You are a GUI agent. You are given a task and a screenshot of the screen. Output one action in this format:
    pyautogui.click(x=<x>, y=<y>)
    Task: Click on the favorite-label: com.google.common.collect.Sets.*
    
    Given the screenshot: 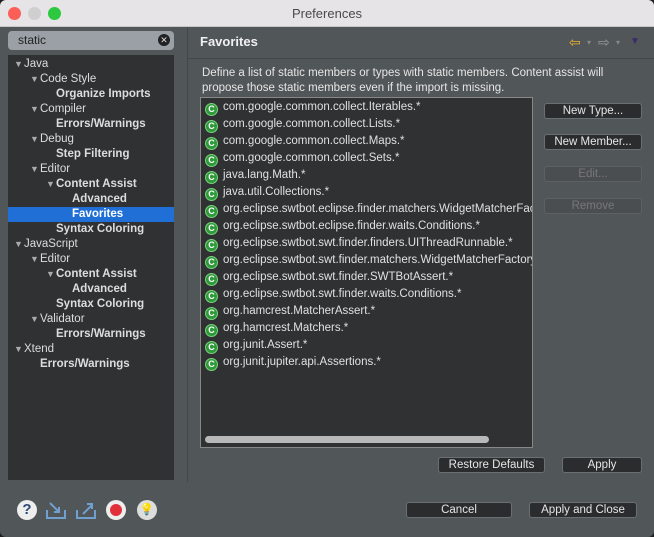 What is the action you would take?
    pyautogui.click(x=311, y=158)
    